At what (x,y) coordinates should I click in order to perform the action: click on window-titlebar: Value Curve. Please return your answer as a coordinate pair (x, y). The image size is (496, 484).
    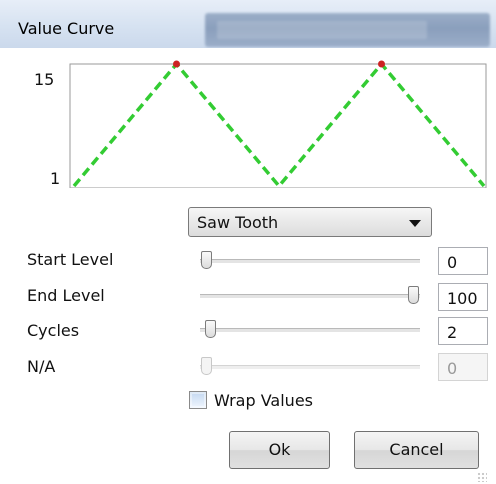
    Looking at the image, I should click on (248, 24).